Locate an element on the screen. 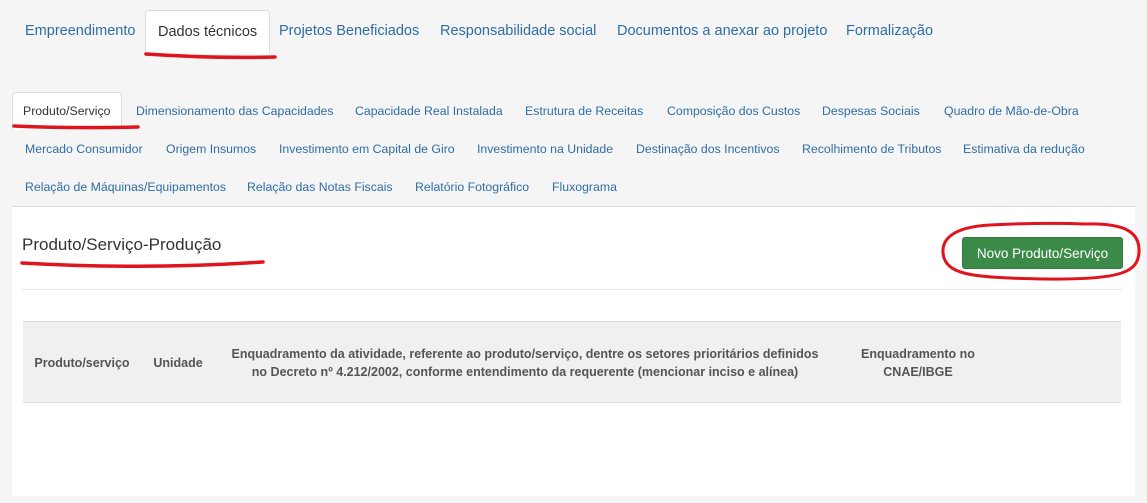  subtab-dimensionamento: Dimensionamento das Capacidades is located at coordinates (235, 111).